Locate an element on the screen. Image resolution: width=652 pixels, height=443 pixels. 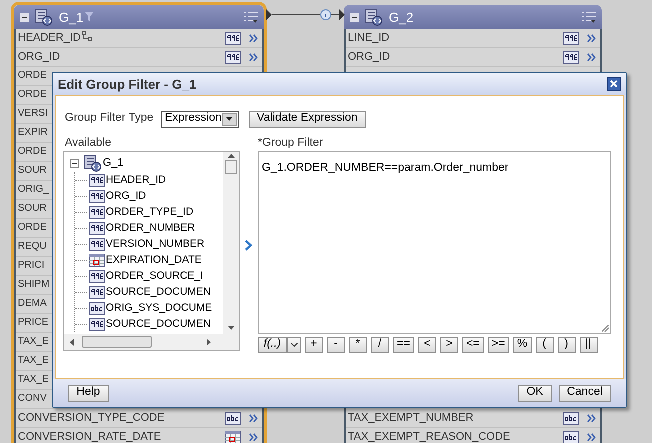
field-row: CONVERSION_RATE_DATE is located at coordinates (139, 435).